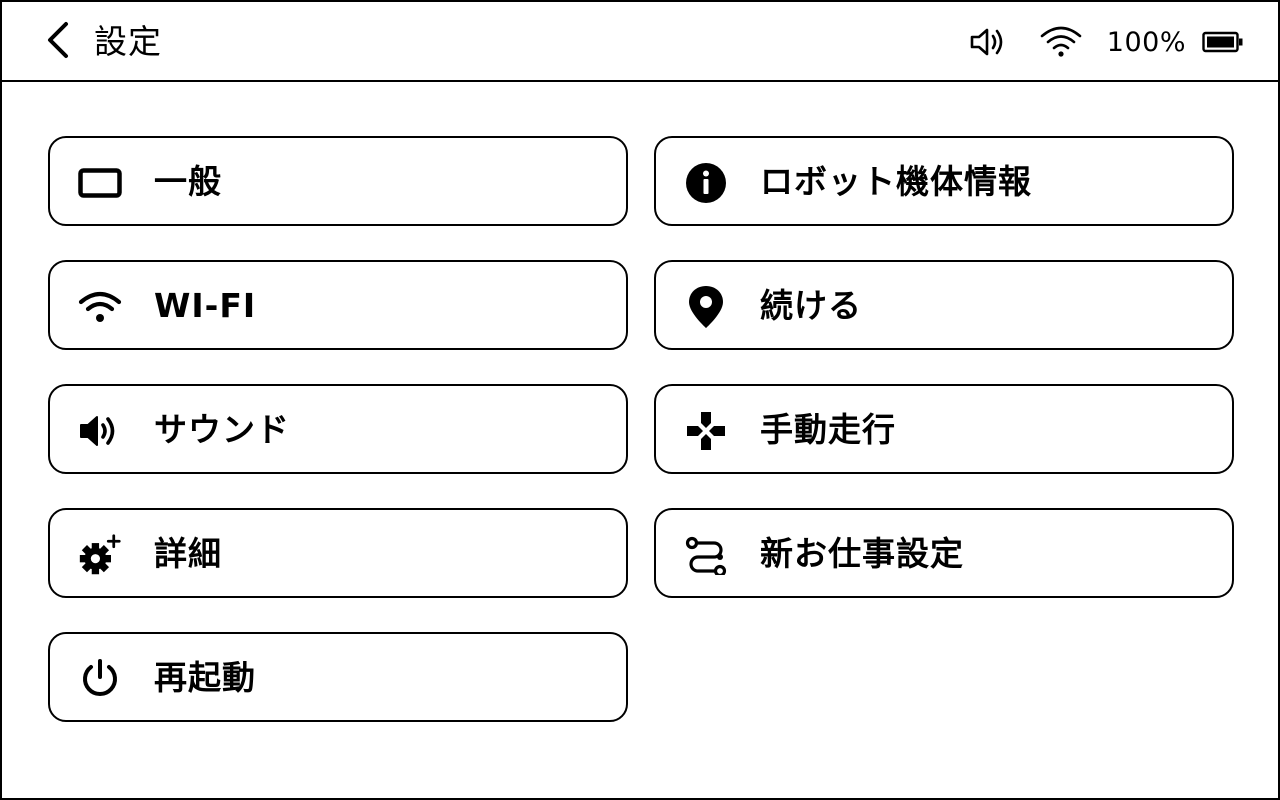 This screenshot has width=1280, height=800. I want to click on menu-button-new-job-settings: 新お仕事設定, so click(944, 553).